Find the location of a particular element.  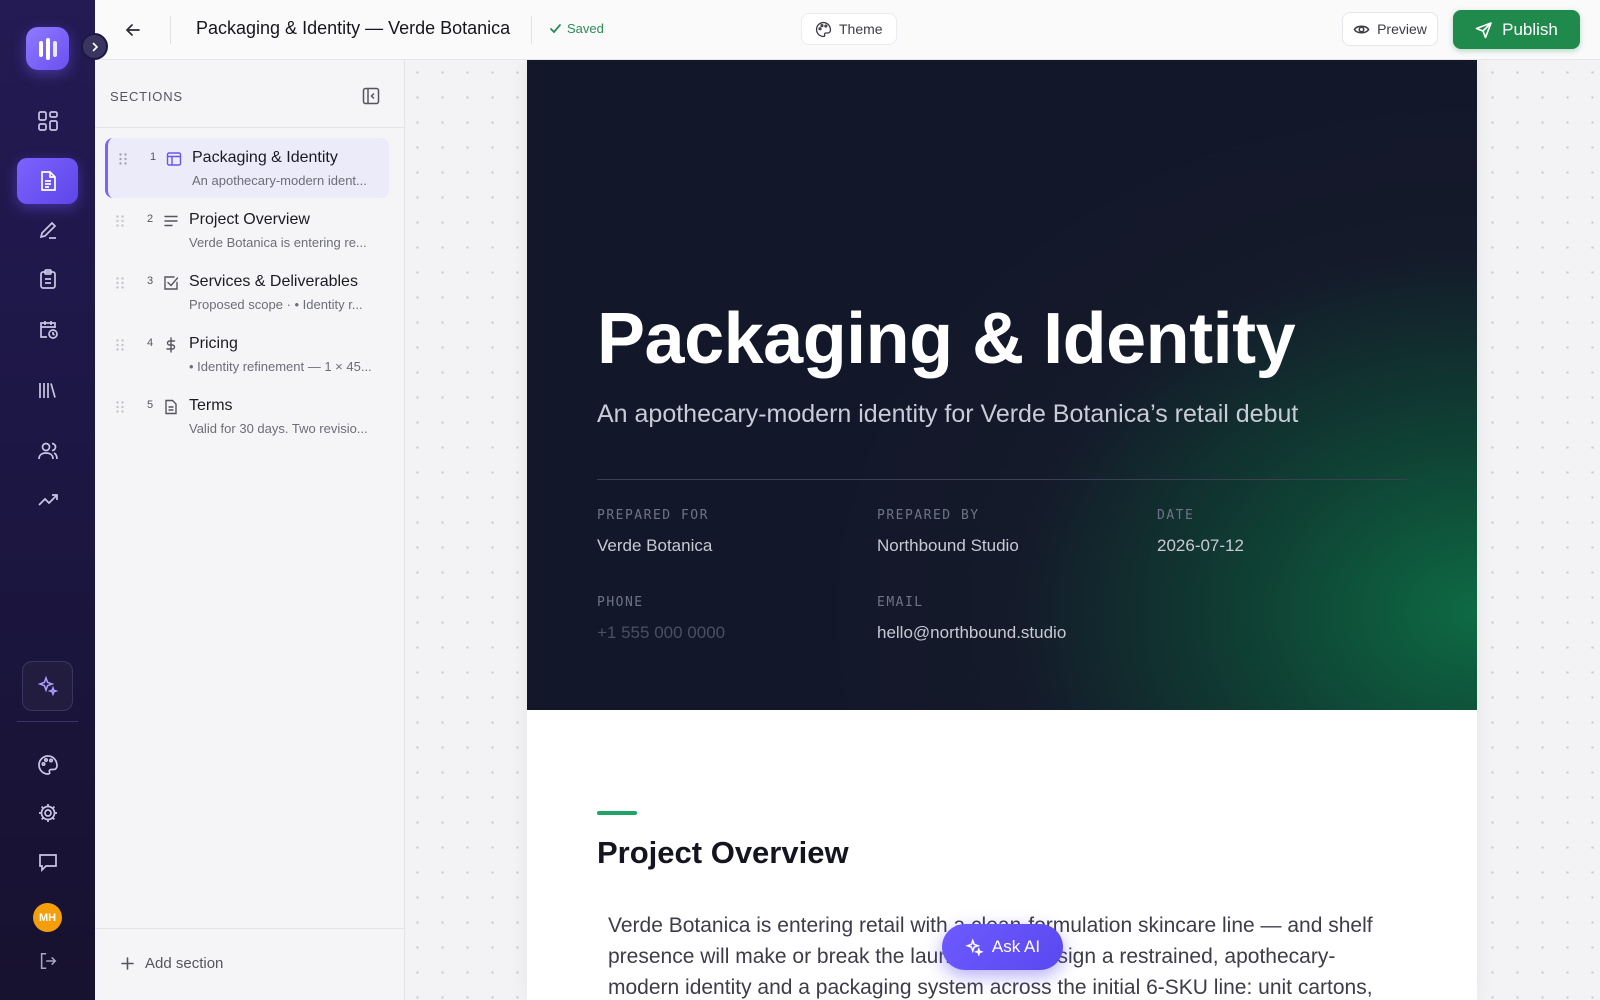

document-icon is located at coordinates (48, 181).